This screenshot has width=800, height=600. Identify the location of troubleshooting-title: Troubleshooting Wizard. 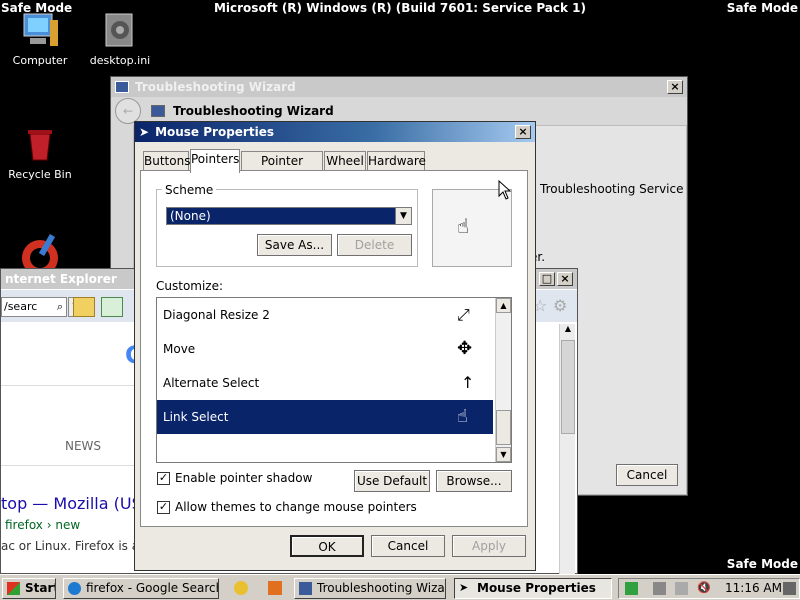
(215, 87).